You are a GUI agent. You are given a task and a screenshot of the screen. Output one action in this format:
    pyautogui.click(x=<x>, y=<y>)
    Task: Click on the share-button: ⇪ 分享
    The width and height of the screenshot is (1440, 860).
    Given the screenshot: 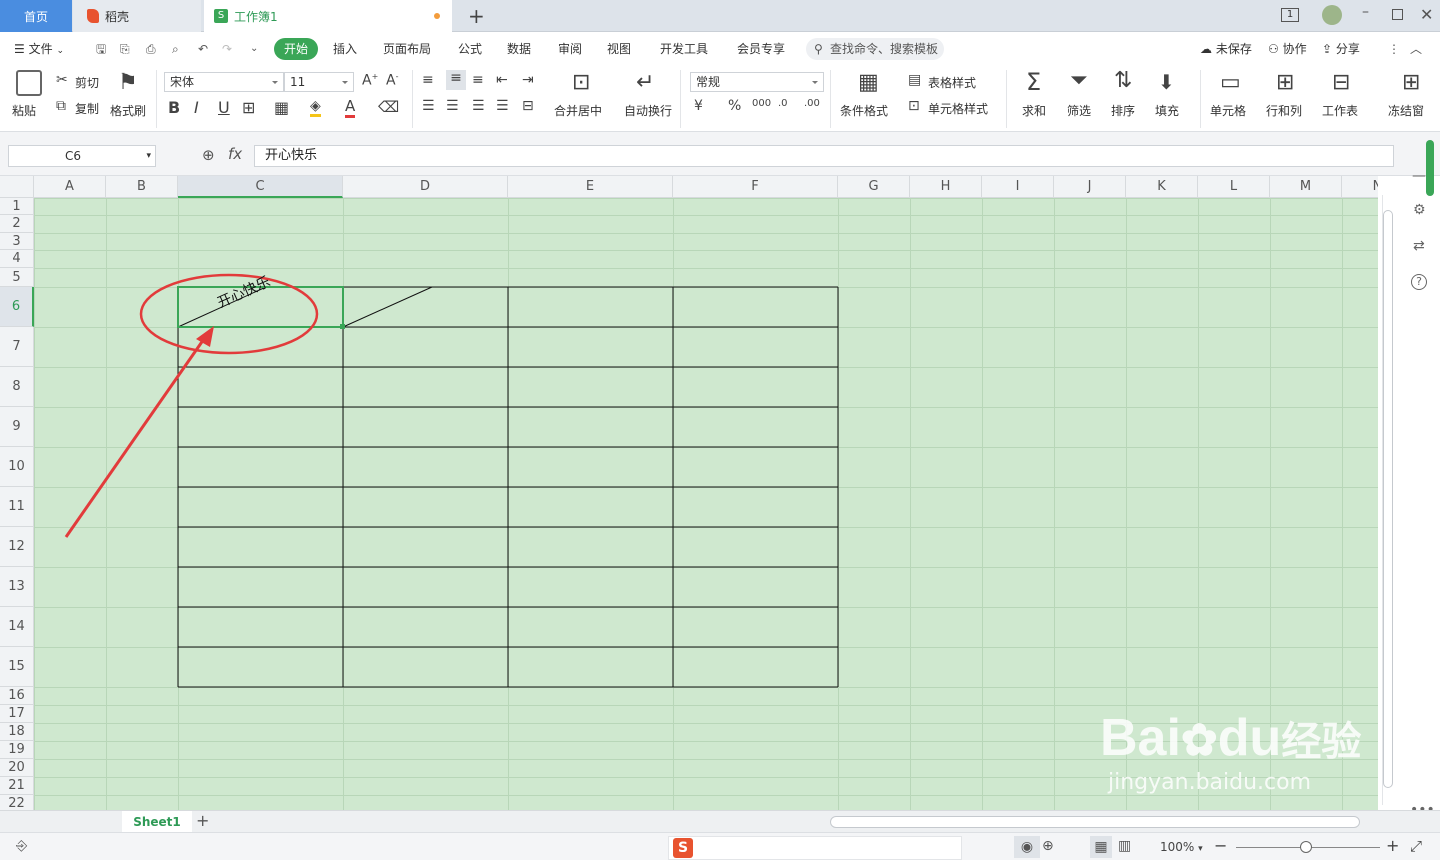 What is the action you would take?
    pyautogui.click(x=1341, y=49)
    